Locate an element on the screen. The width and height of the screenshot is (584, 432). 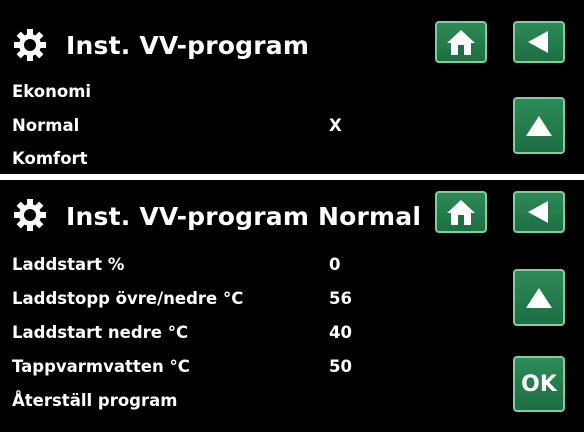
page-title: Inst. VV-program is located at coordinates (188, 45).